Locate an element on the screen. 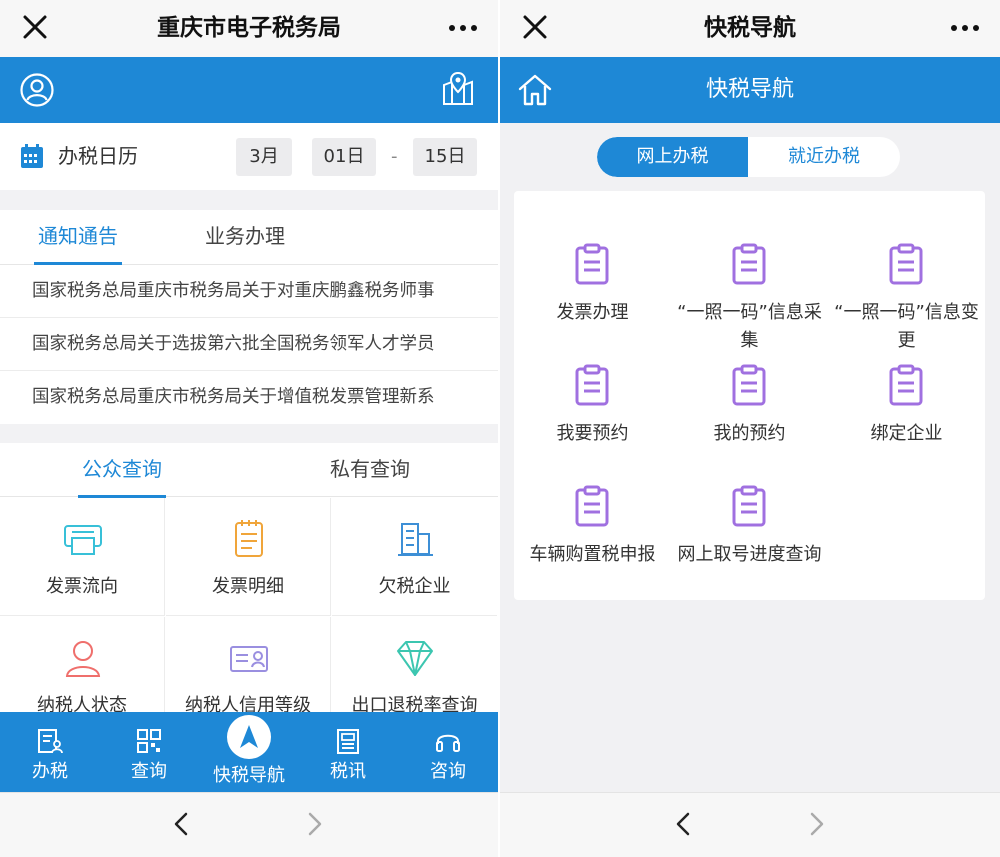 The image size is (1000, 857). tax-calendar-row: 办税日历 3月 01日 - 15日 is located at coordinates (249, 156).